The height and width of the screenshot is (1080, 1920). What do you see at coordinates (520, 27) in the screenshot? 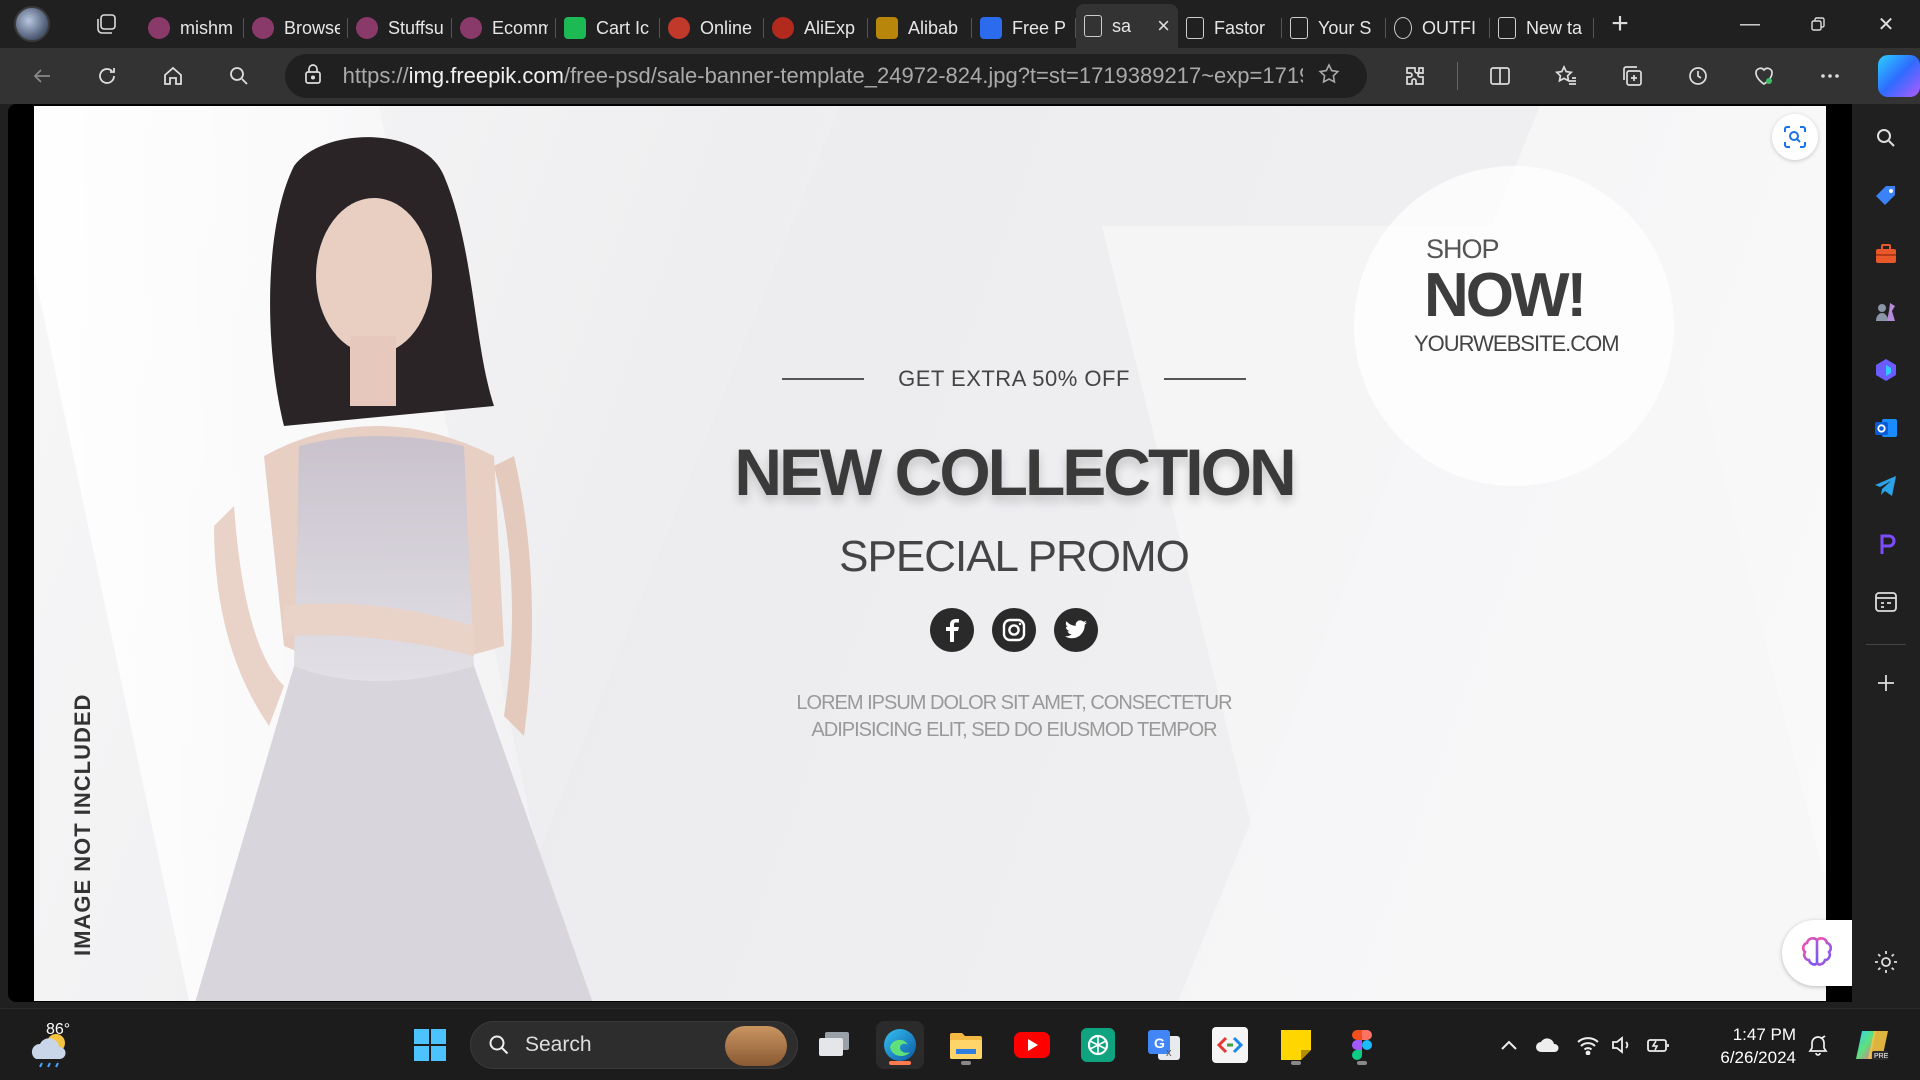
I see `tab-title: Ecomm` at bounding box center [520, 27].